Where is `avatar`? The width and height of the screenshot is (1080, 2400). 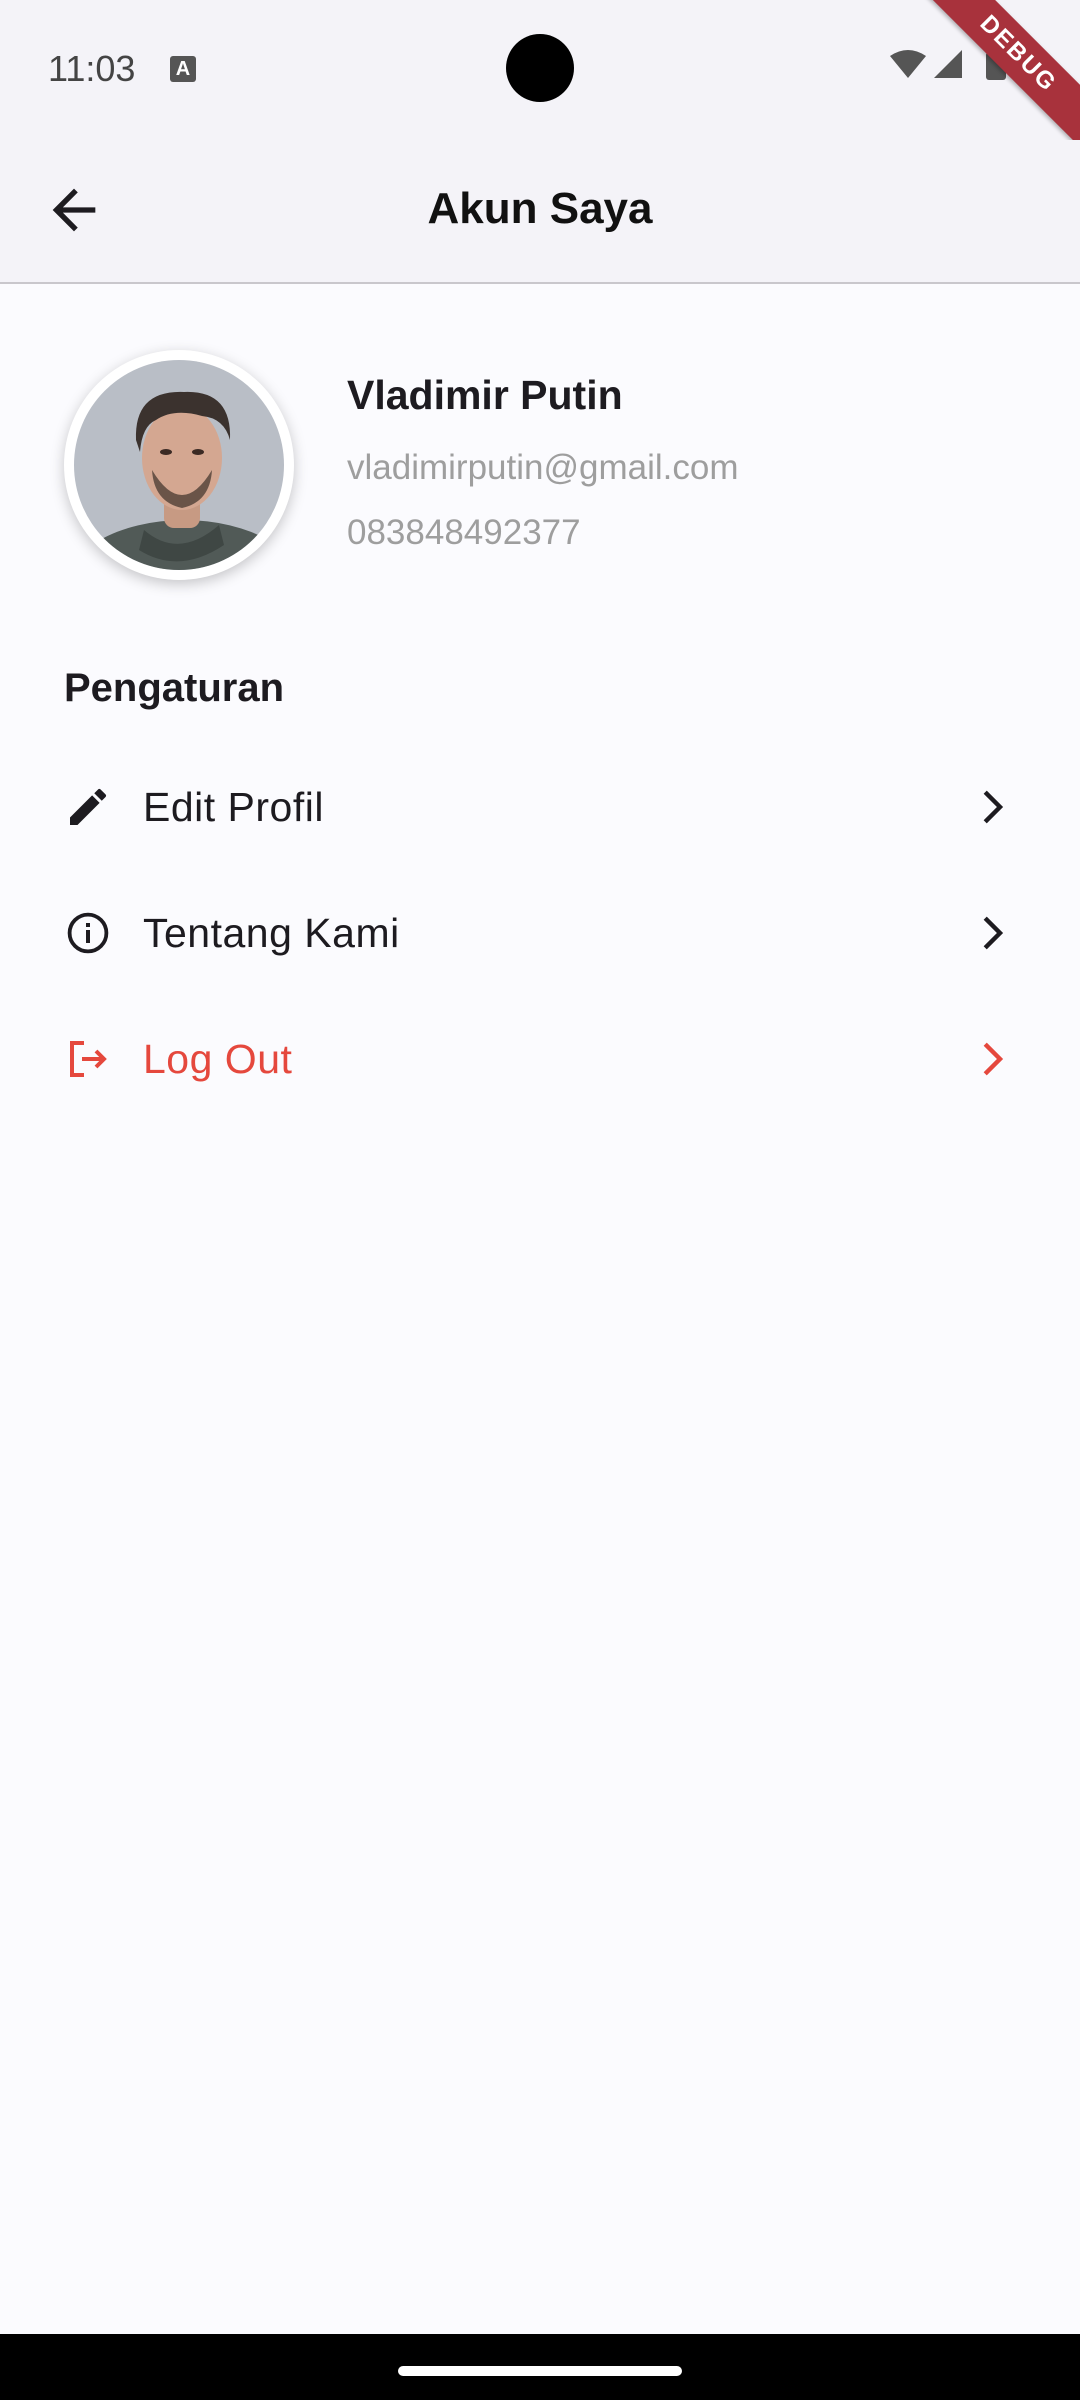 avatar is located at coordinates (179, 465).